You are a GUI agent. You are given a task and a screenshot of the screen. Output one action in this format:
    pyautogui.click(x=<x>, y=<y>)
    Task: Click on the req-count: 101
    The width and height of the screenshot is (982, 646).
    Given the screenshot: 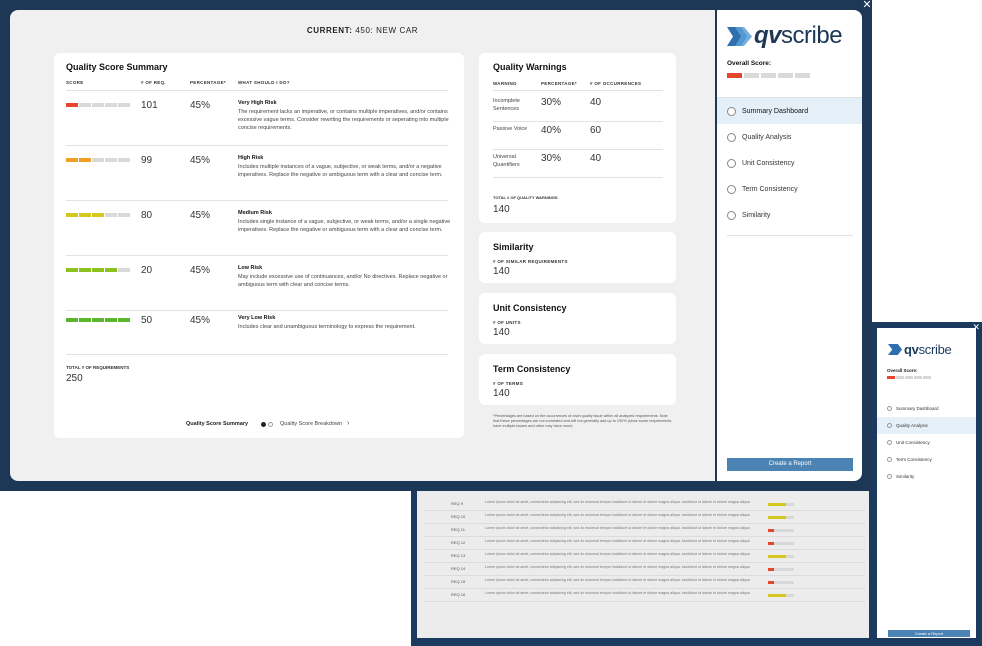 What is the action you would take?
    pyautogui.click(x=149, y=105)
    